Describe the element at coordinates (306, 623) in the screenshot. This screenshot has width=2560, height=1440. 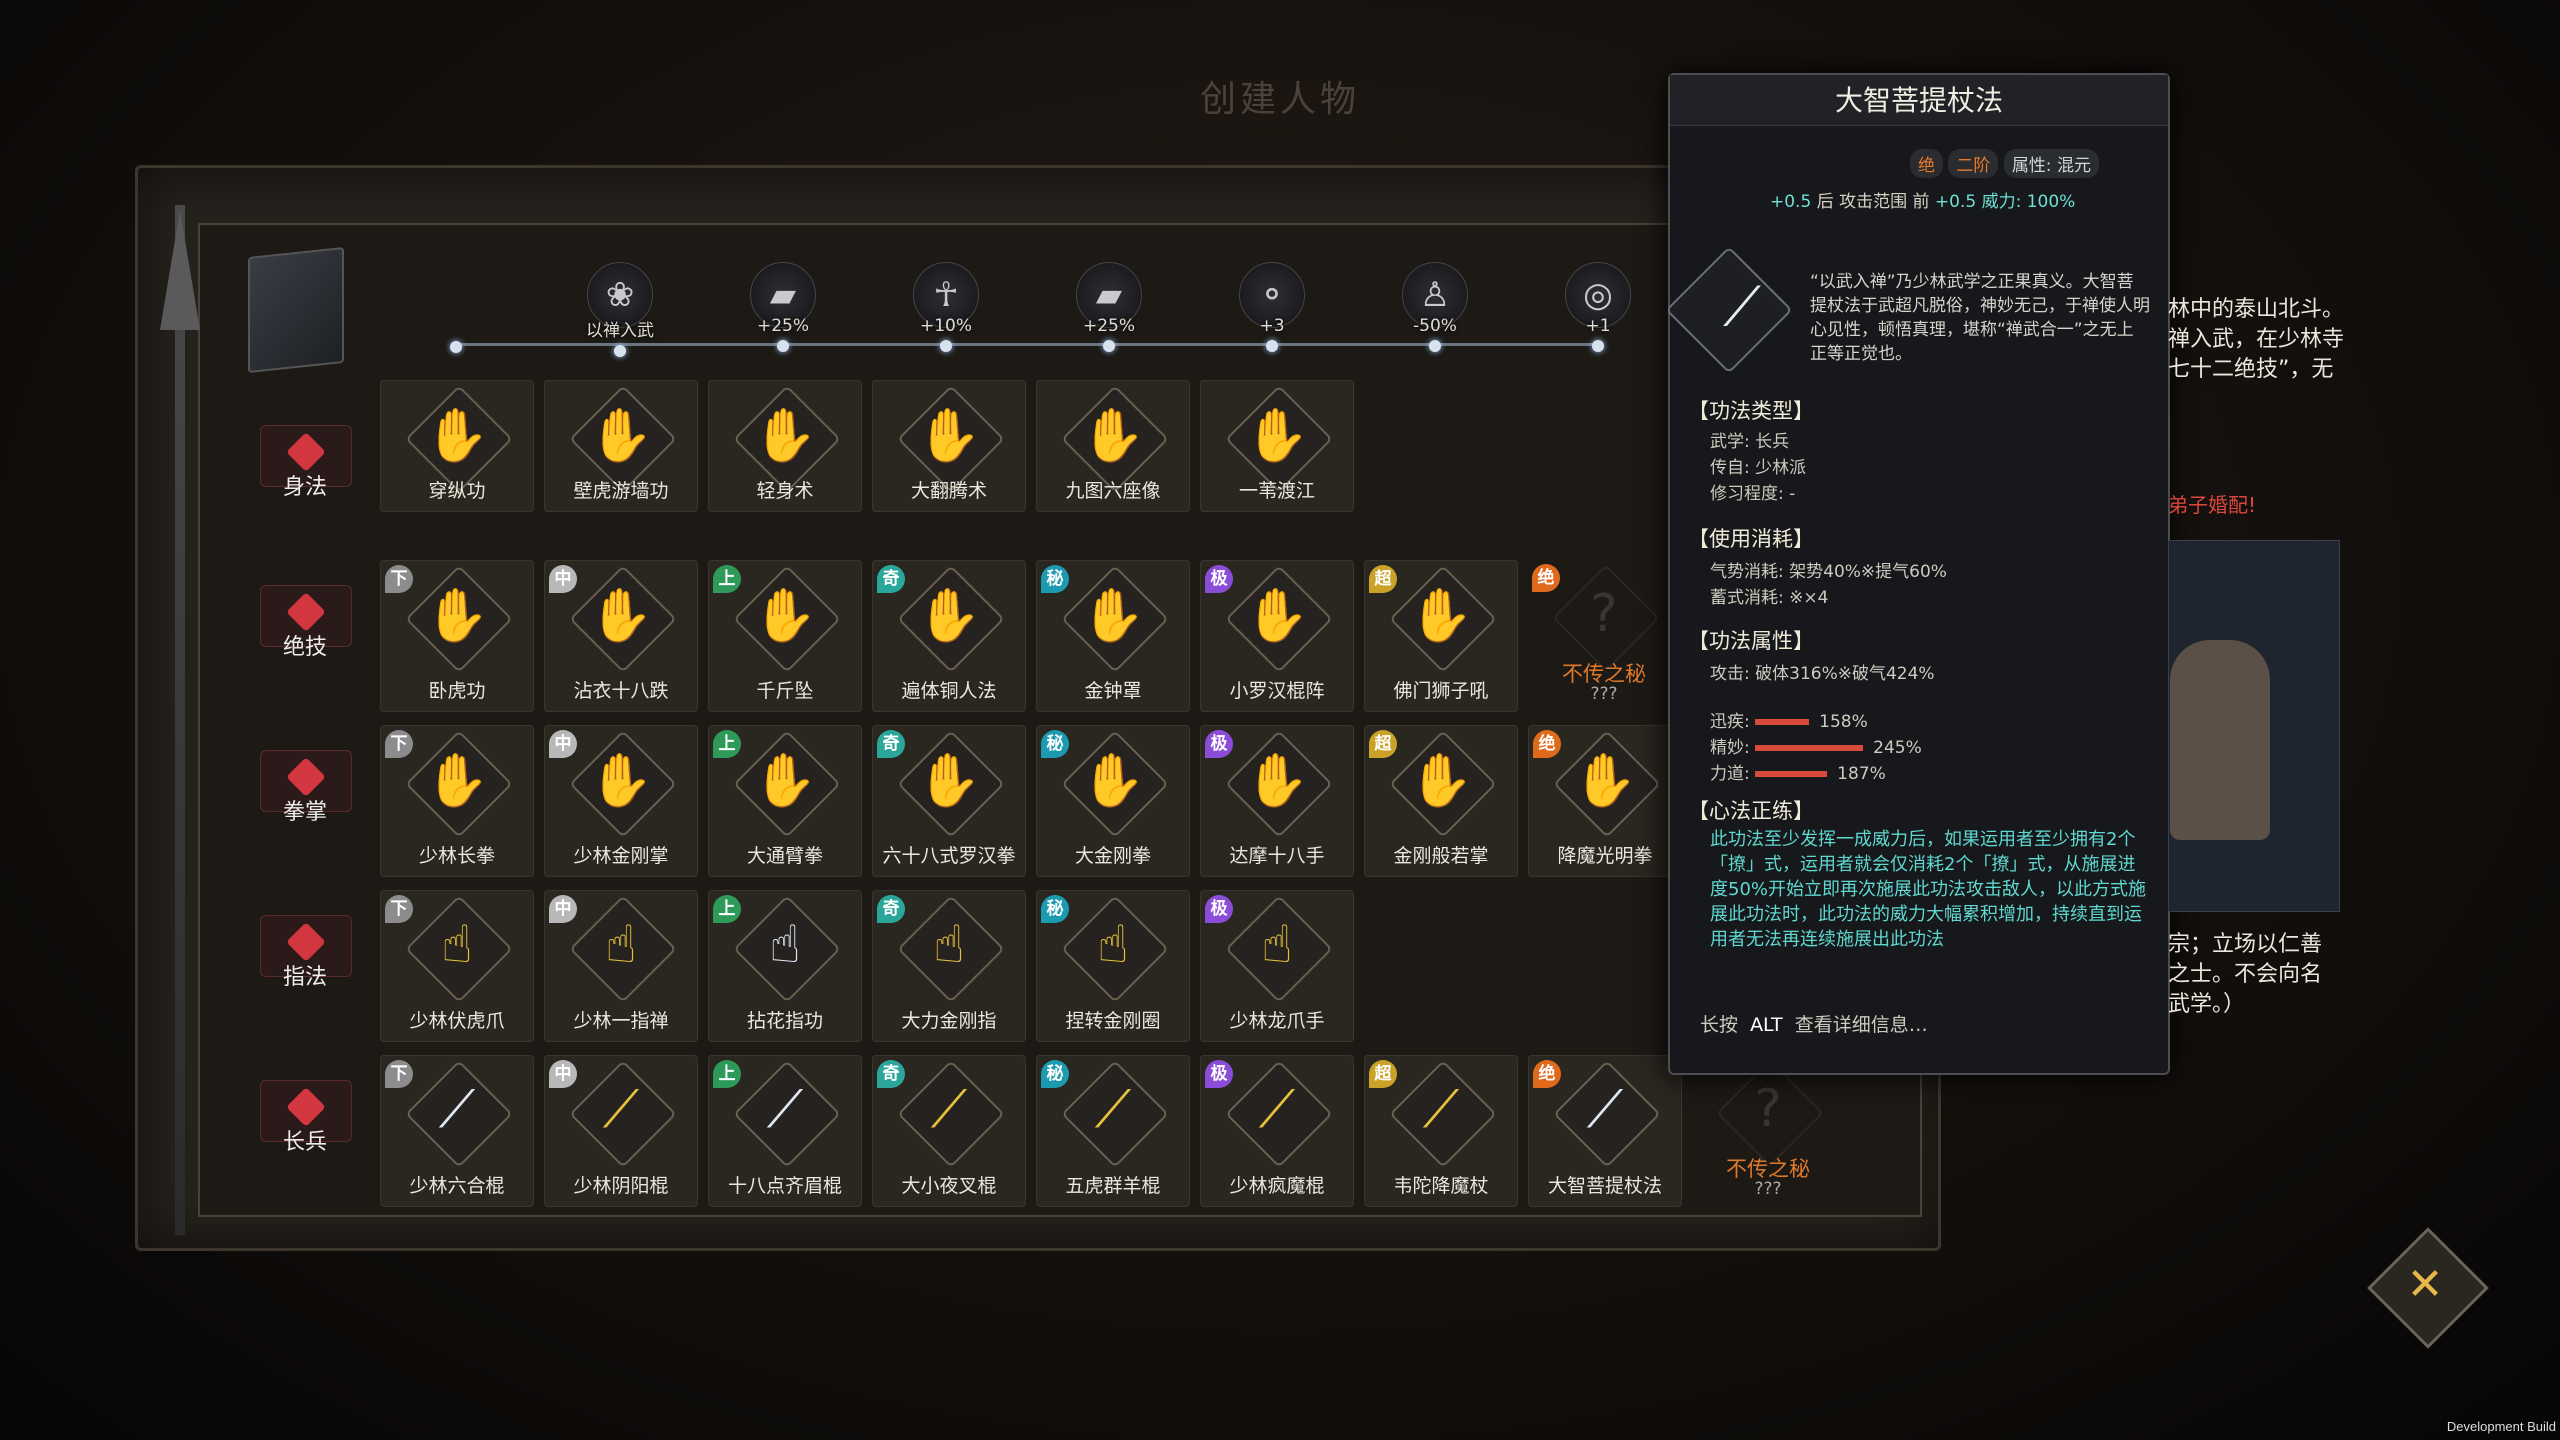
I see `category-tab: 绝技` at that location.